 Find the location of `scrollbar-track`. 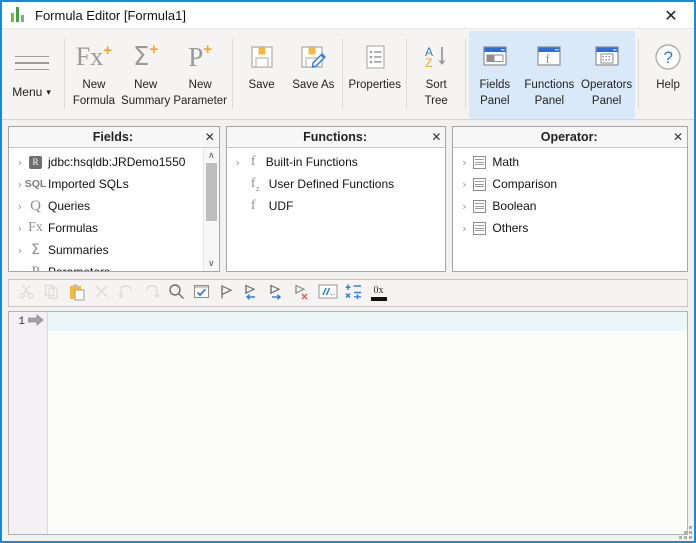

scrollbar-track is located at coordinates (211, 209).